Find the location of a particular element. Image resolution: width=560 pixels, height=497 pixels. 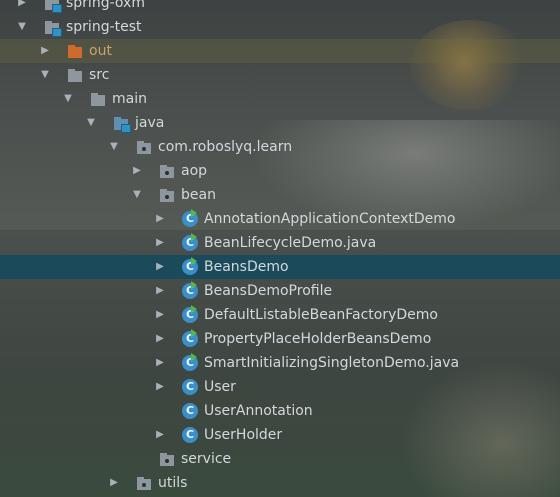

tree-row: ▶ out is located at coordinates (280, 51).